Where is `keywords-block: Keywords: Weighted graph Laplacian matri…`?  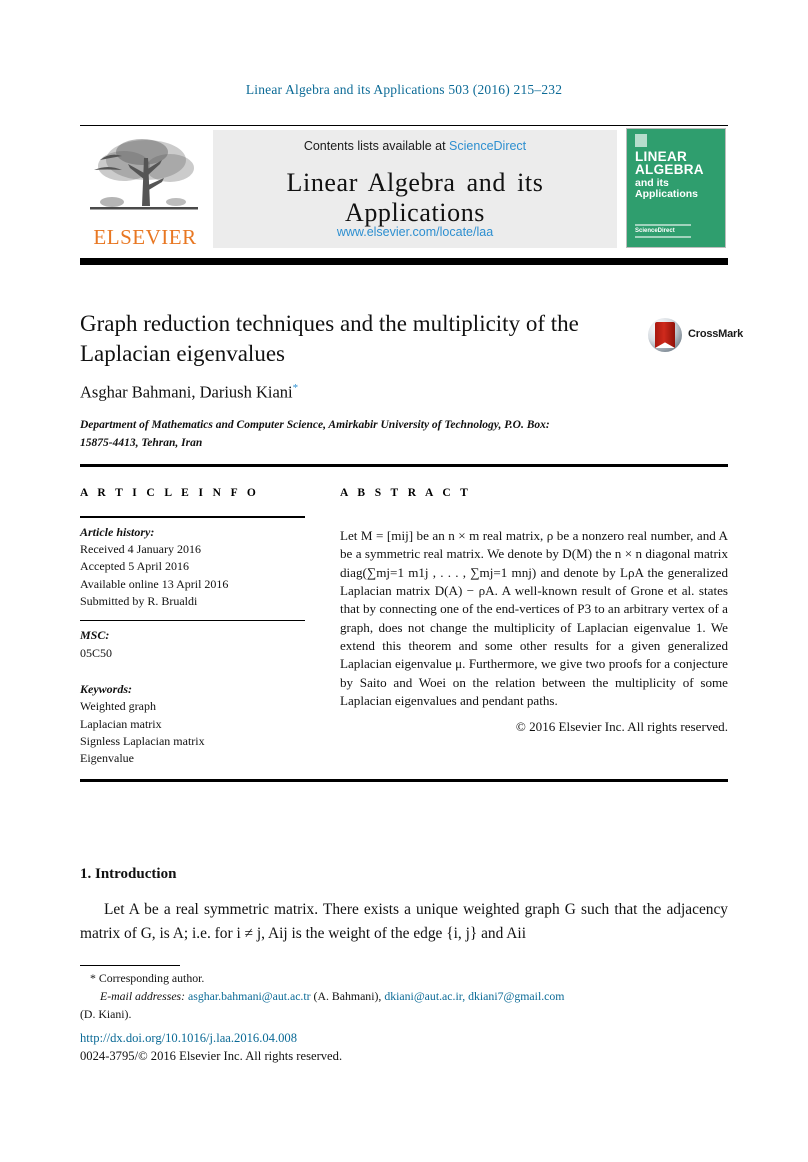
keywords-block: Keywords: Weighted graph Laplacian matri… is located at coordinates (197, 724).